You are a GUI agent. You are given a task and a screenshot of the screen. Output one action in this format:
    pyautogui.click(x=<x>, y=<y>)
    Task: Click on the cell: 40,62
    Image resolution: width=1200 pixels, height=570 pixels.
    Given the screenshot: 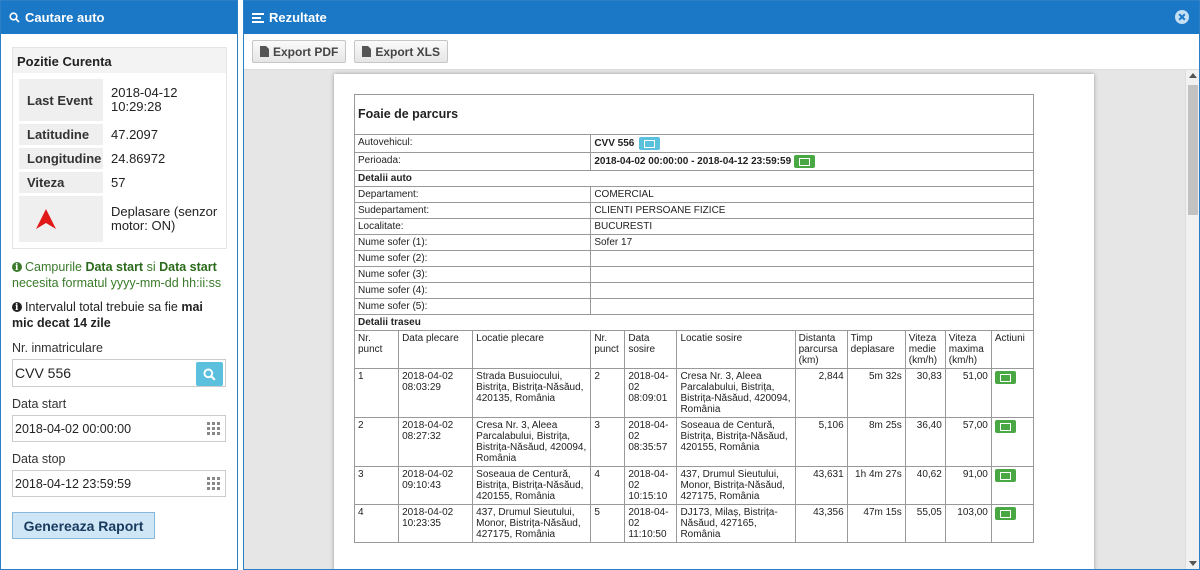 What is the action you would take?
    pyautogui.click(x=925, y=485)
    